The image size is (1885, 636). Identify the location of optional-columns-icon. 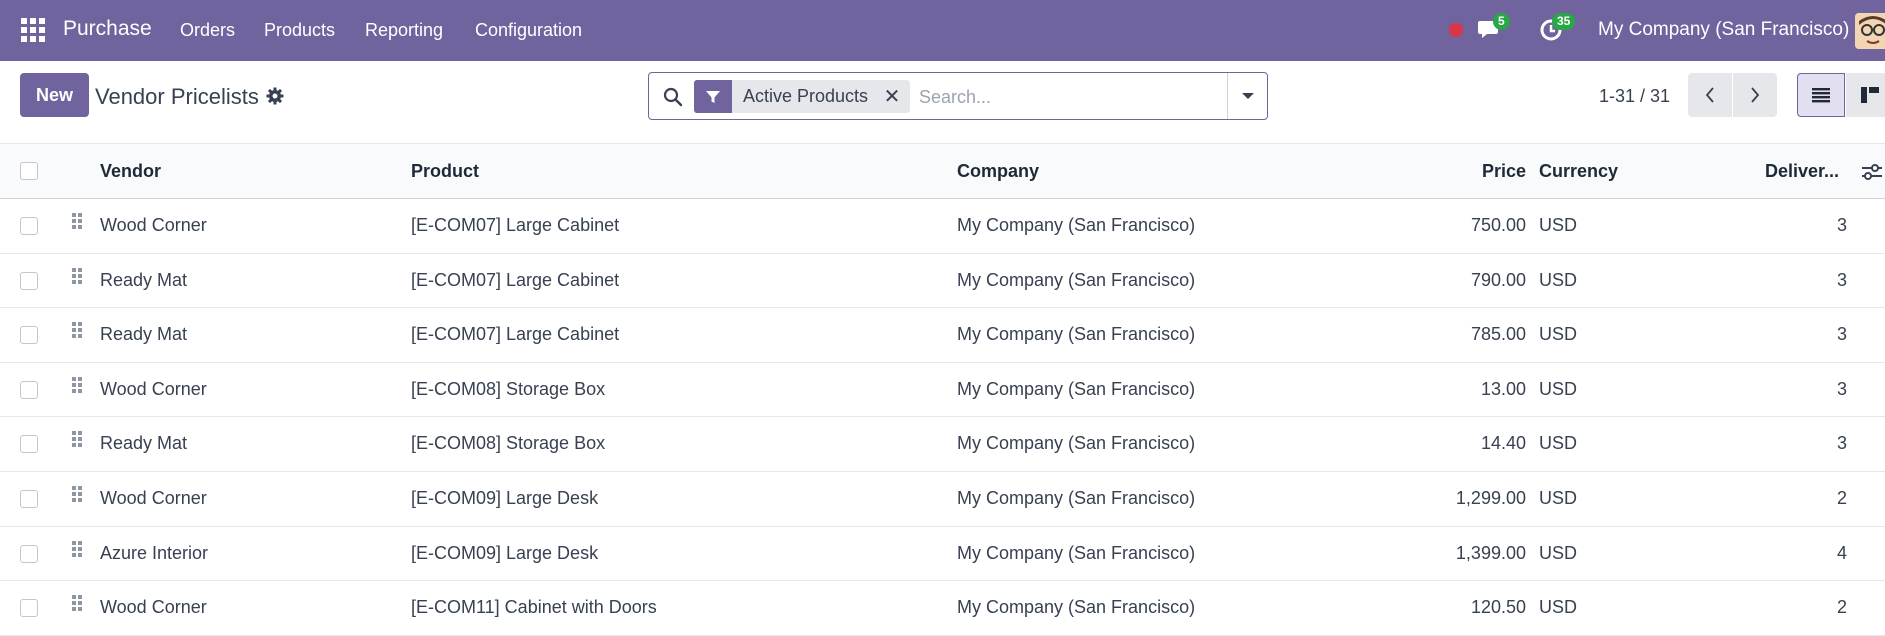
(1872, 172).